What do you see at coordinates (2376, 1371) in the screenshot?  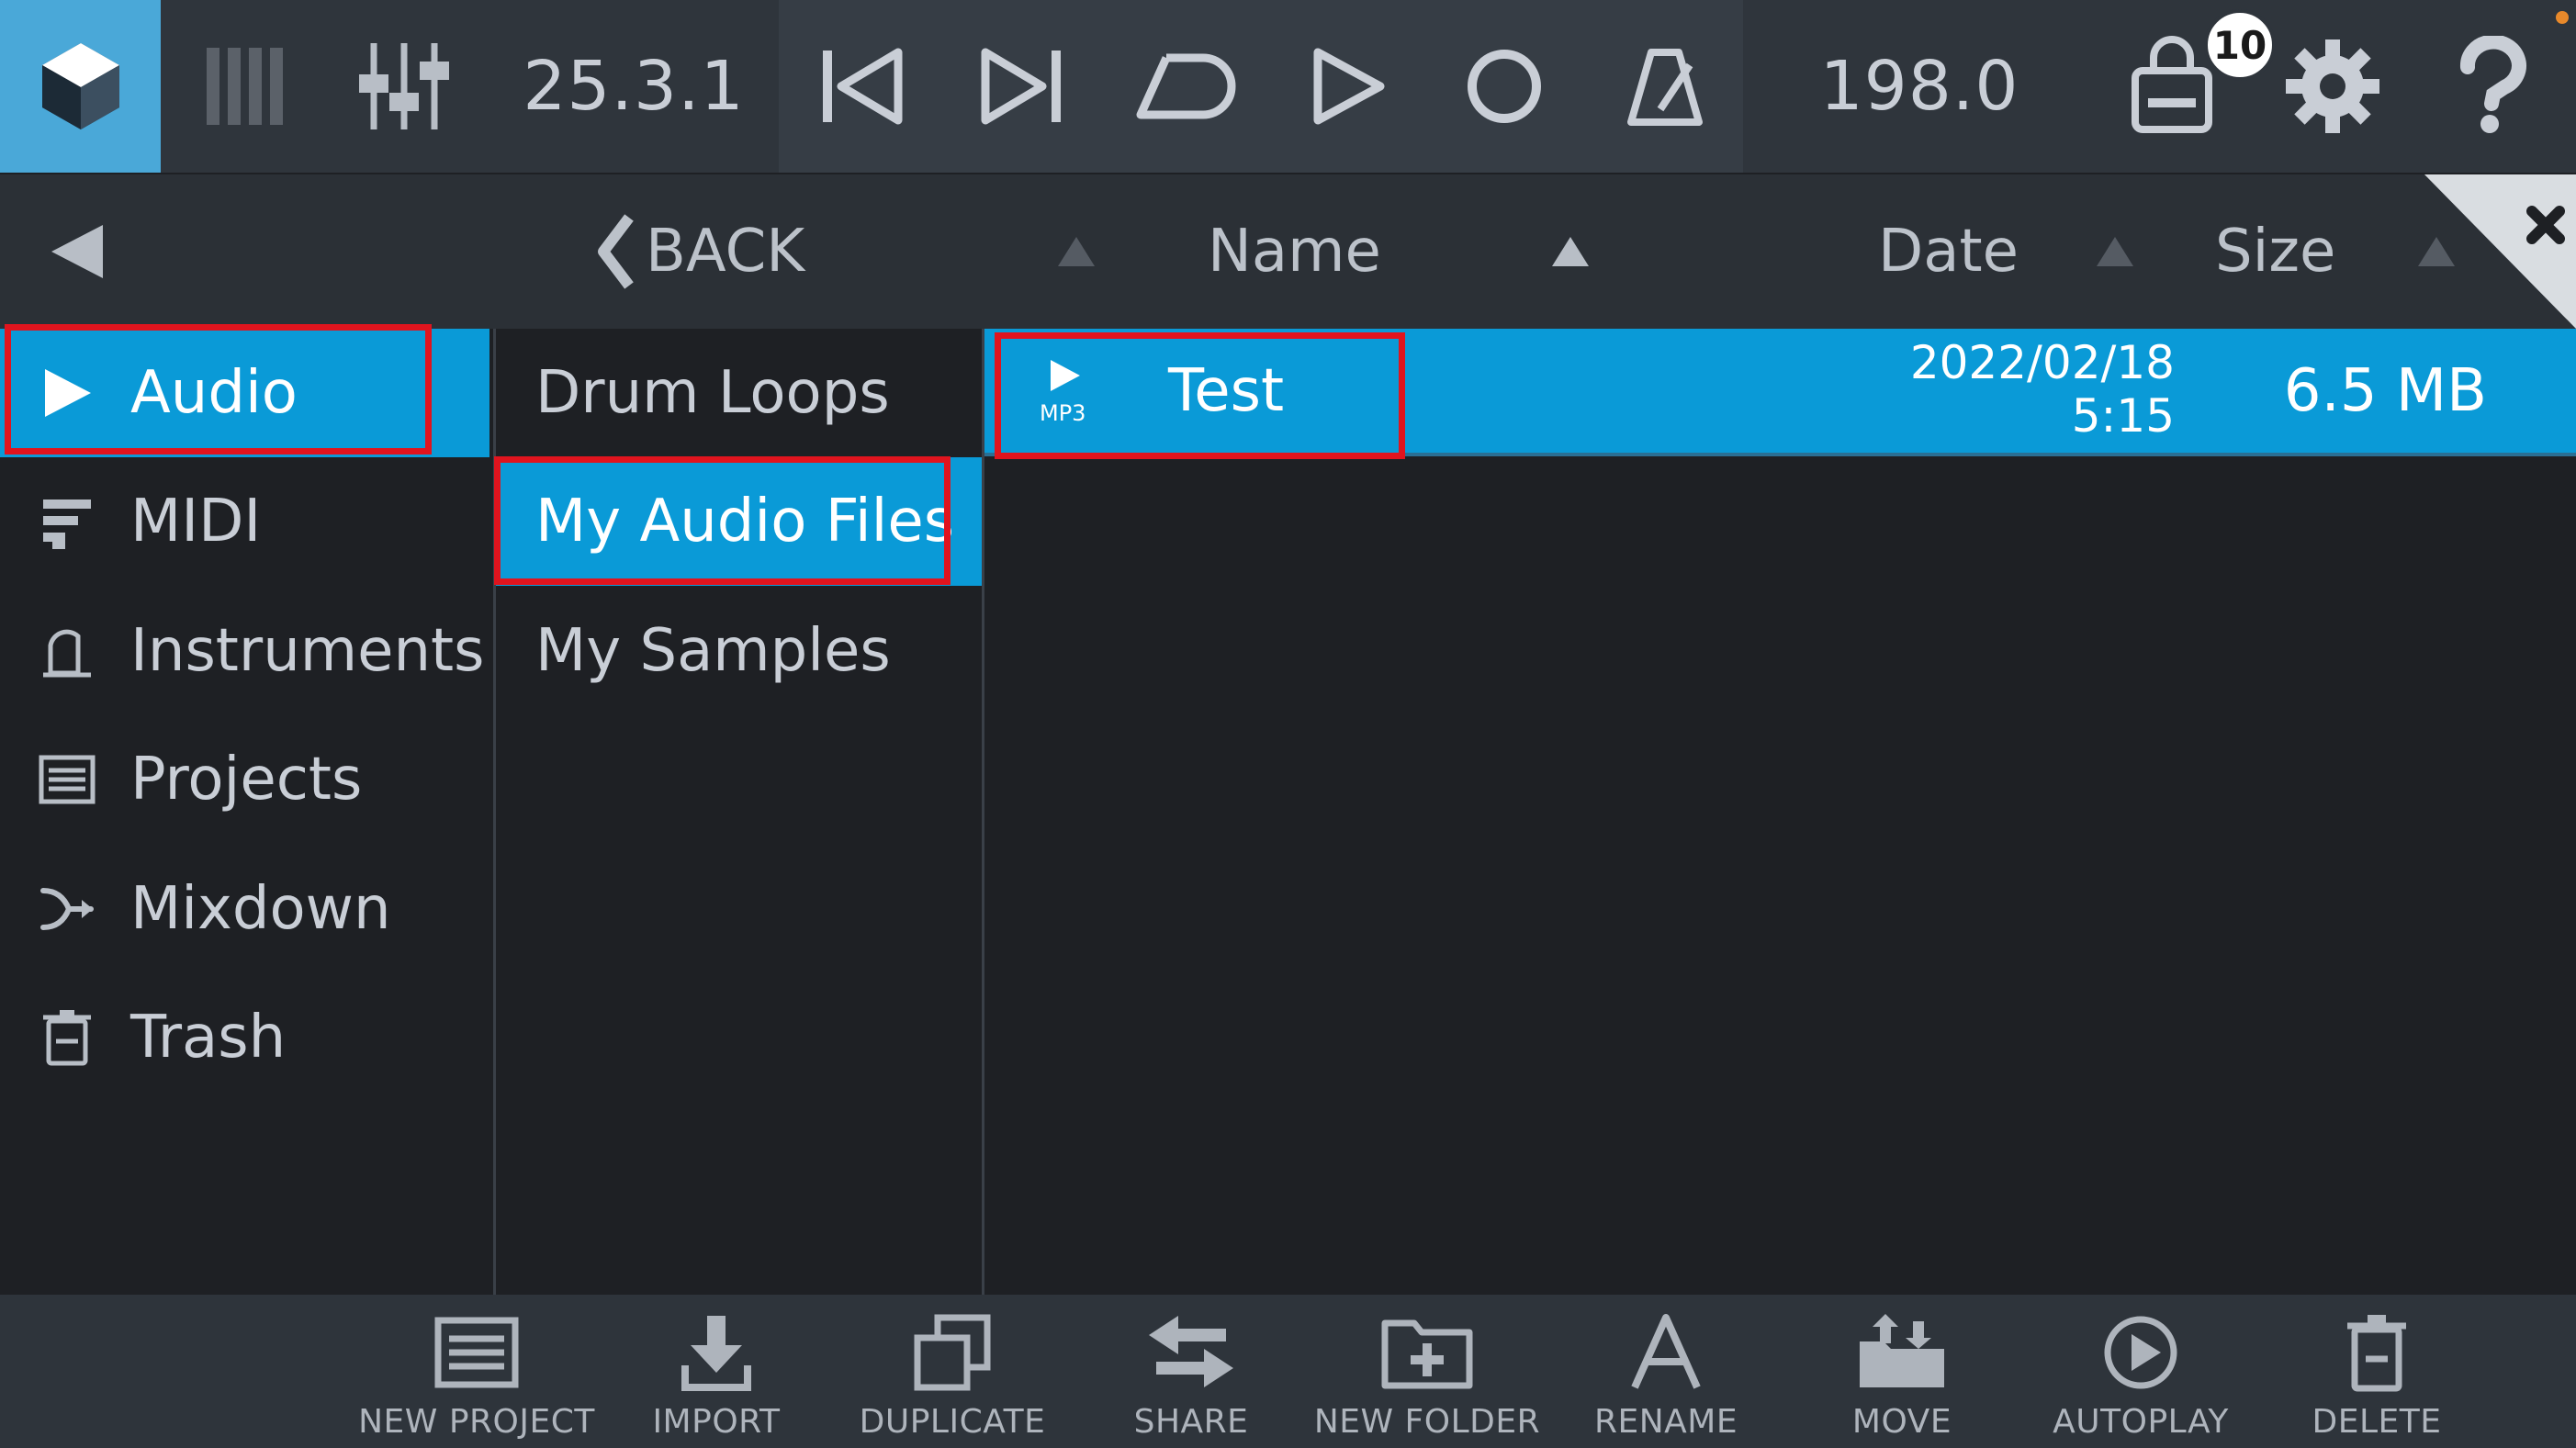 I see `delete-button: DELETE` at bounding box center [2376, 1371].